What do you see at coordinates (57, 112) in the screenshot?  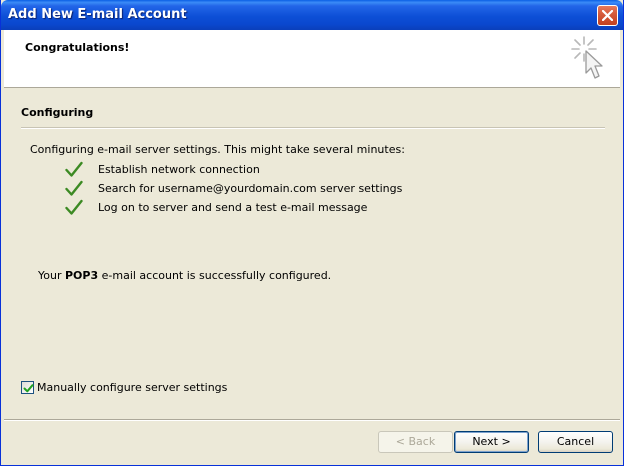 I see `section-title: Configuring` at bounding box center [57, 112].